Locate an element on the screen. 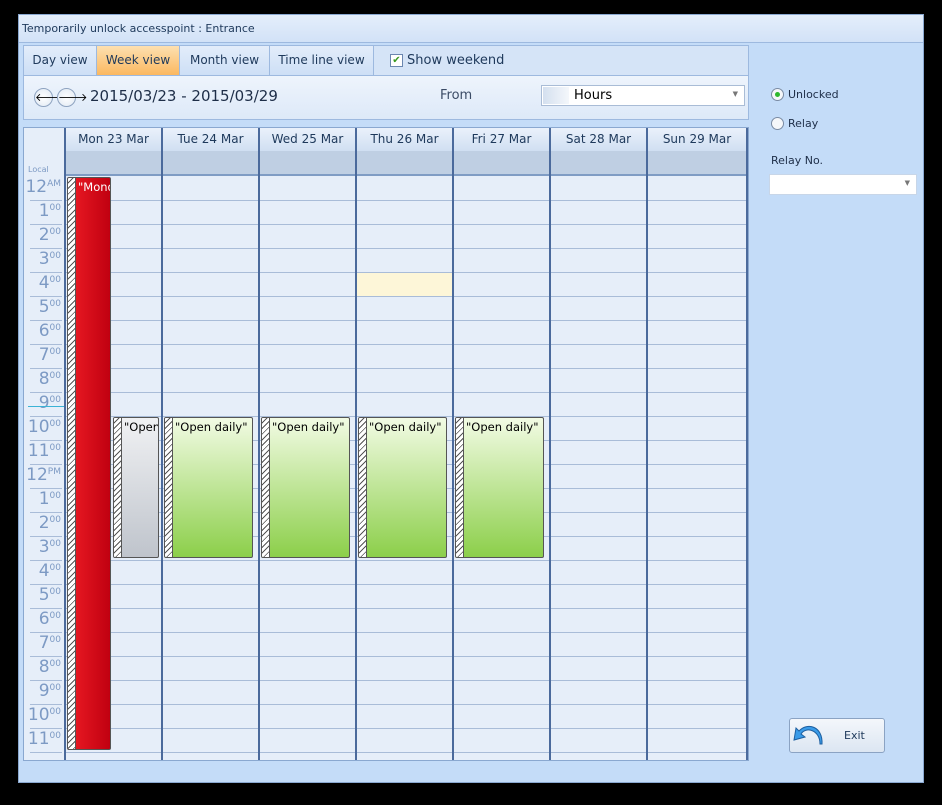  tab-day-view: Day view is located at coordinates (60, 60).